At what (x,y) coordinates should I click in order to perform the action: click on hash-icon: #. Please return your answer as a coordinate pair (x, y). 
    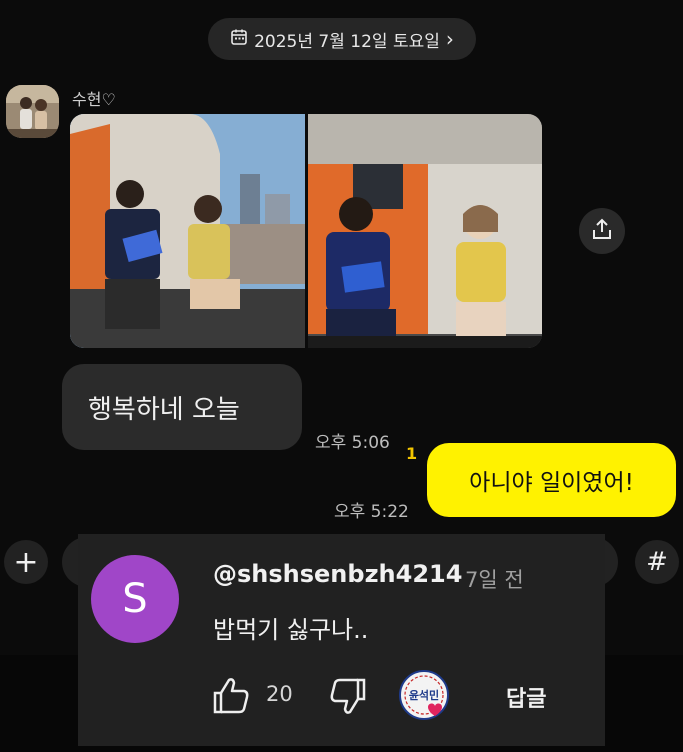
    Looking at the image, I should click on (657, 562).